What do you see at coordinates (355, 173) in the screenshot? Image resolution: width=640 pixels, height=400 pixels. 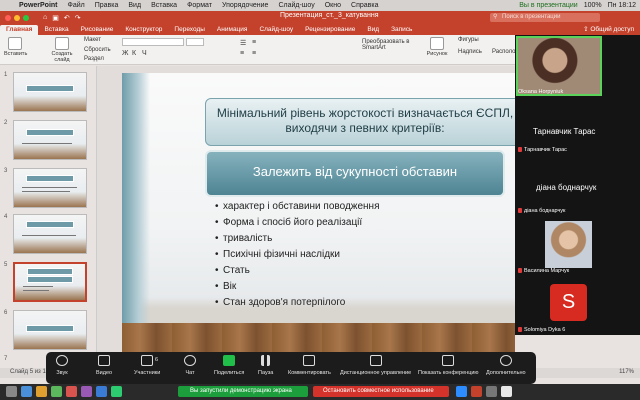 I see `slide-subheading-box: Залежить від сукупності обставин` at bounding box center [355, 173].